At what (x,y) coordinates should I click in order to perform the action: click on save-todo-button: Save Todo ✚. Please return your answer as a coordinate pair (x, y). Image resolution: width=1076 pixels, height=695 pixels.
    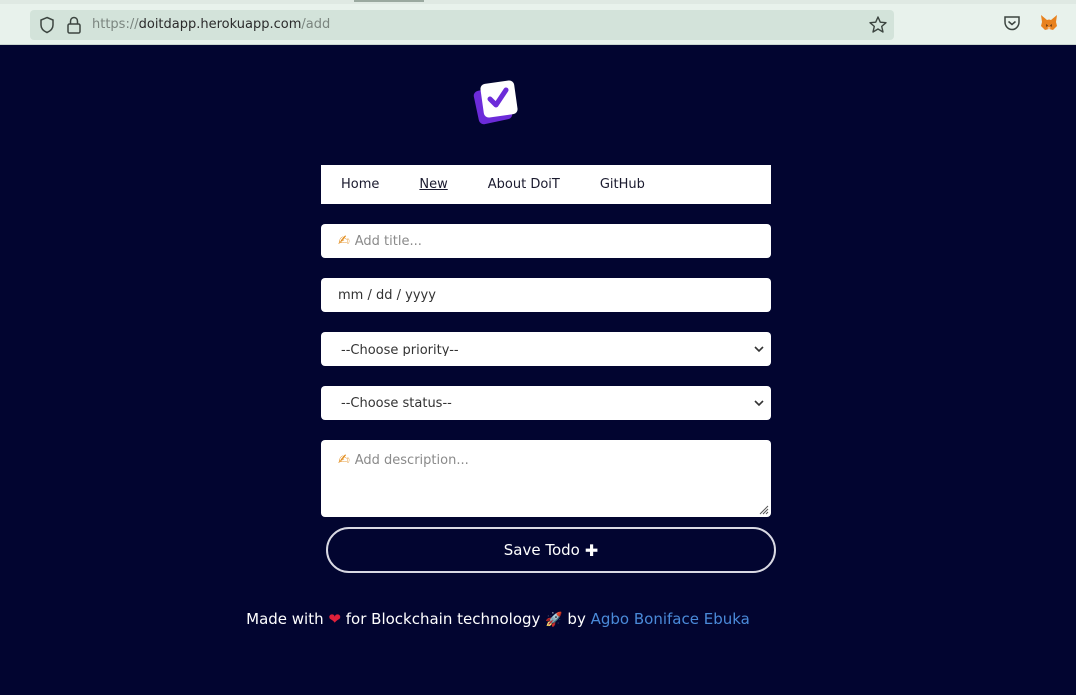
    Looking at the image, I should click on (551, 550).